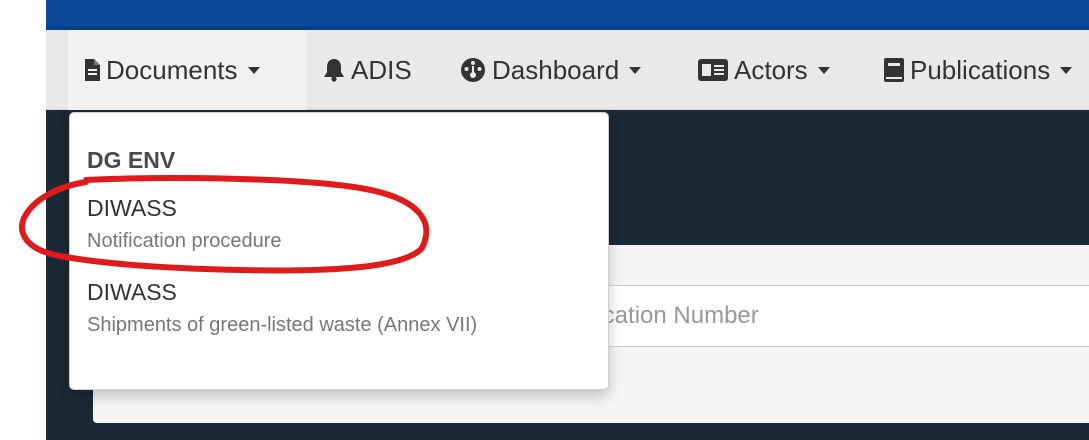  I want to click on nav-actors: Actors, so click(764, 70).